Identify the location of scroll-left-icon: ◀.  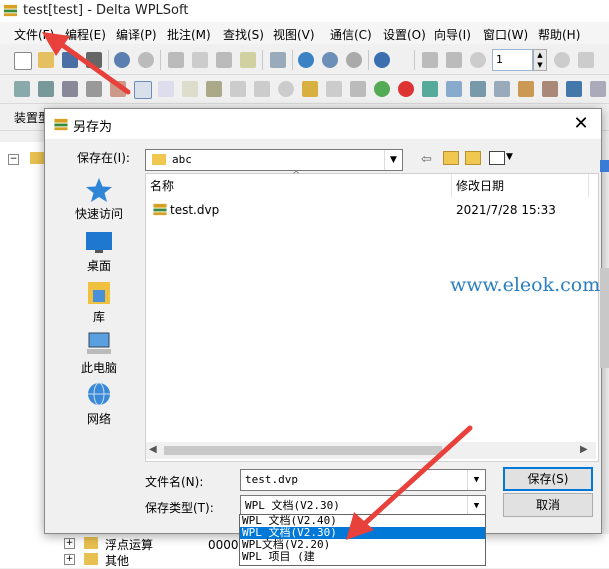
(153, 449).